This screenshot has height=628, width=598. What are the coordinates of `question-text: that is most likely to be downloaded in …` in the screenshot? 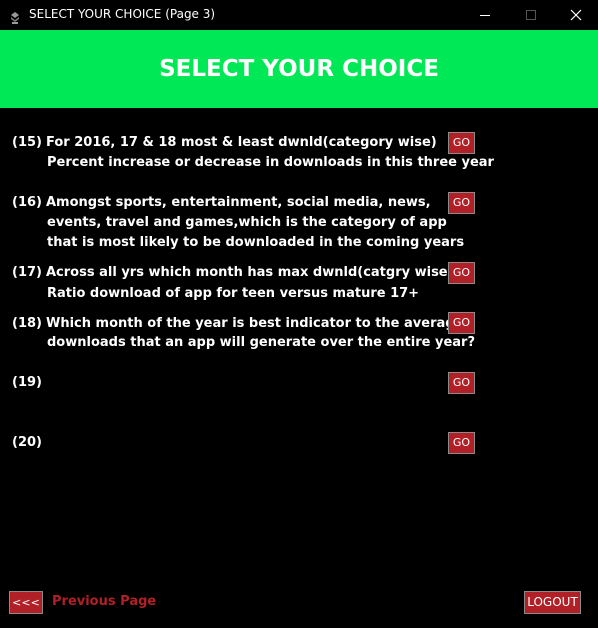 It's located at (256, 242).